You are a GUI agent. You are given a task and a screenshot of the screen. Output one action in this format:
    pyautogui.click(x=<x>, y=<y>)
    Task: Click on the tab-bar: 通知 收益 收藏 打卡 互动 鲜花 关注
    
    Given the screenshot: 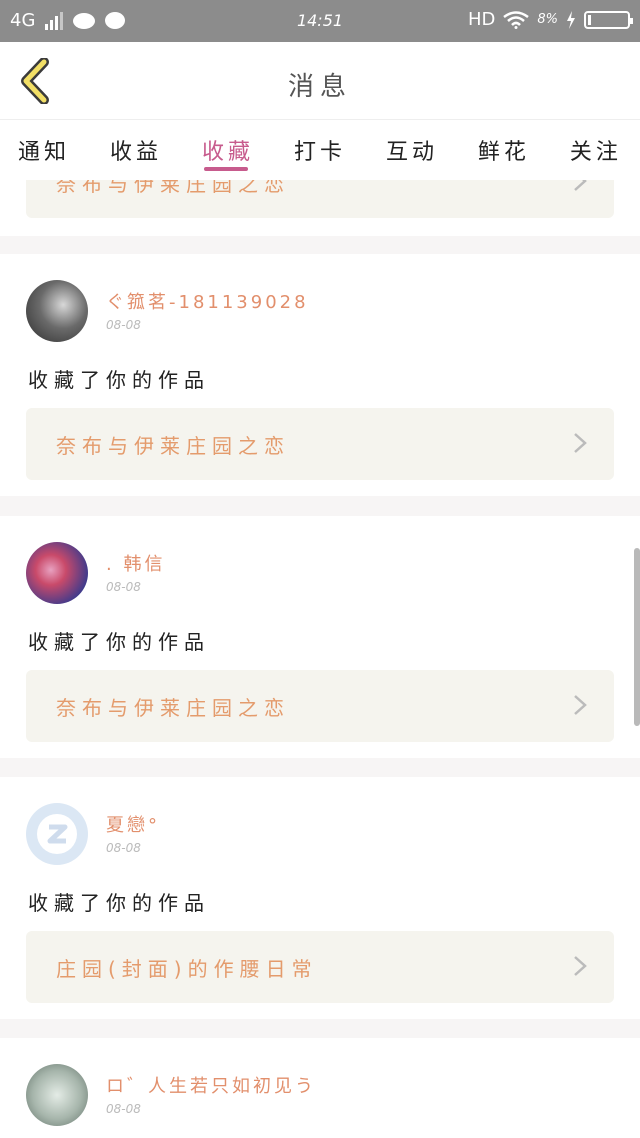 What is the action you would take?
    pyautogui.click(x=320, y=150)
    